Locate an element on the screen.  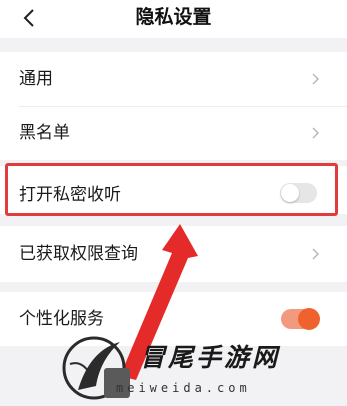
watermark: 冒尾手游网 meiweida.com is located at coordinates (203, 366).